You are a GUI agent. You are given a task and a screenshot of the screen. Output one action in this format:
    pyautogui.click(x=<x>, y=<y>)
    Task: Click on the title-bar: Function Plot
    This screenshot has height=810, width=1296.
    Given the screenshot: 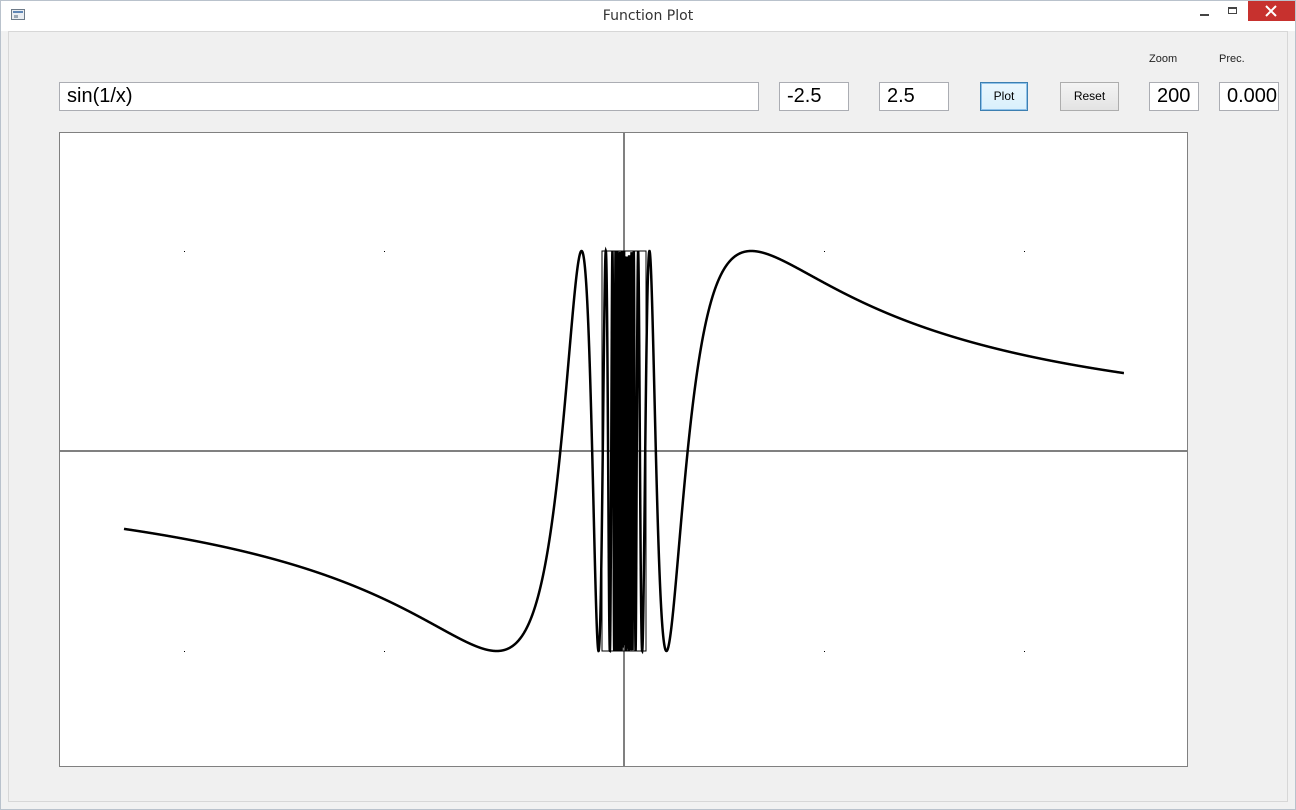 What is the action you would take?
    pyautogui.click(x=648, y=16)
    